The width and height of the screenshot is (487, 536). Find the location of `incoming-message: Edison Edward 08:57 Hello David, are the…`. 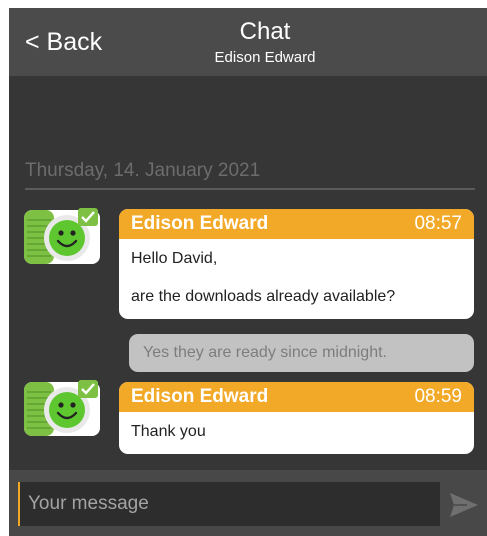

incoming-message: Edison Edward 08:57 Hello David, are the… is located at coordinates (296, 264).